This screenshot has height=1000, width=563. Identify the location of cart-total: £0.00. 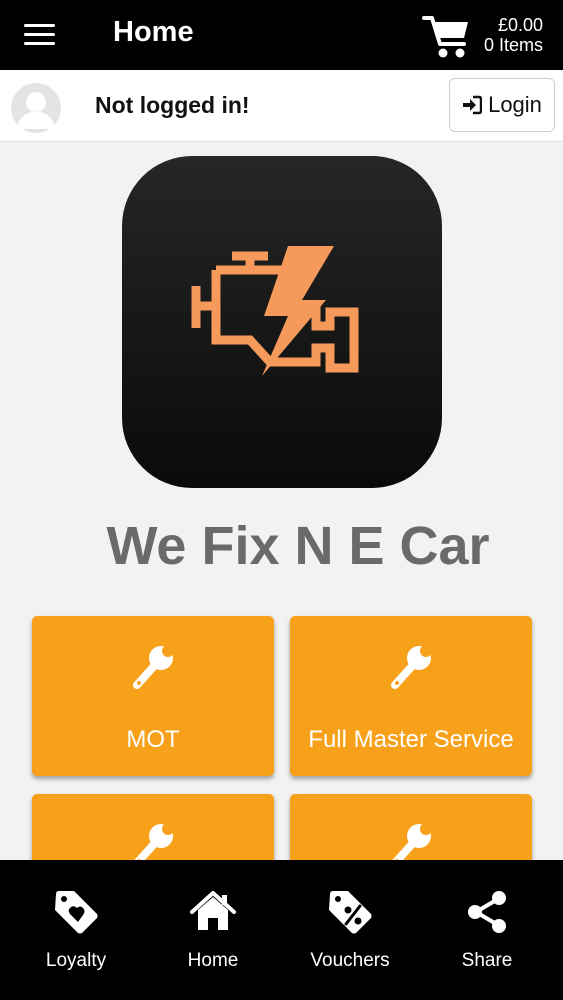
(520, 25).